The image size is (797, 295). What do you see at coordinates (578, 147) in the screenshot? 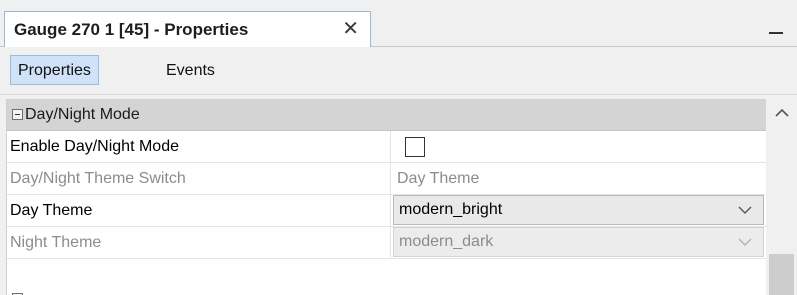
I see `property-value-cell` at bounding box center [578, 147].